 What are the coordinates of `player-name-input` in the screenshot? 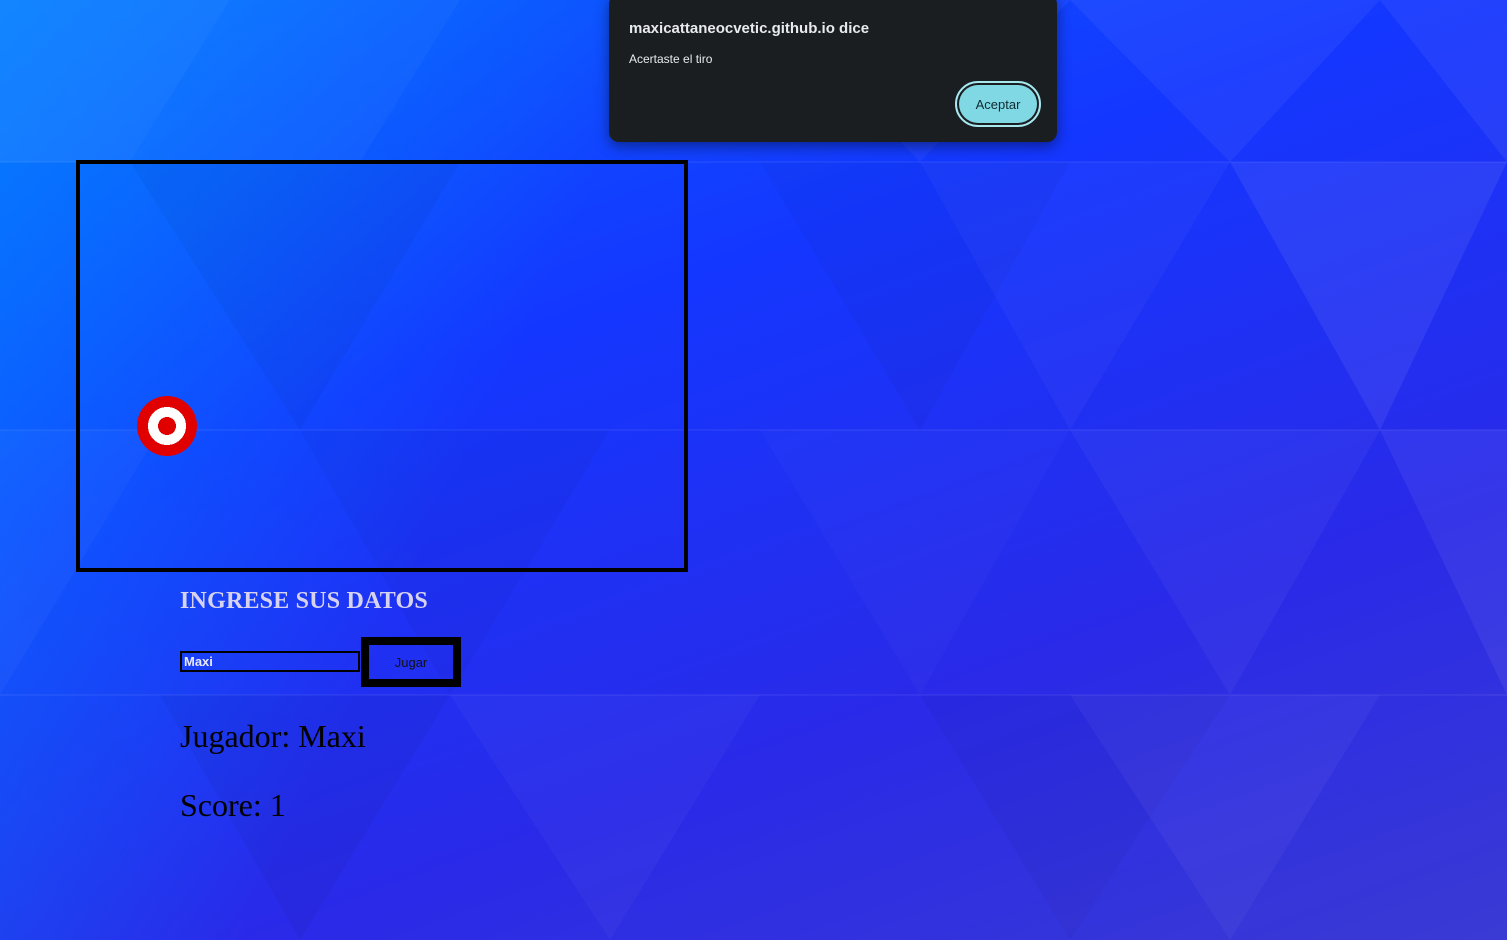 It's located at (270, 661).